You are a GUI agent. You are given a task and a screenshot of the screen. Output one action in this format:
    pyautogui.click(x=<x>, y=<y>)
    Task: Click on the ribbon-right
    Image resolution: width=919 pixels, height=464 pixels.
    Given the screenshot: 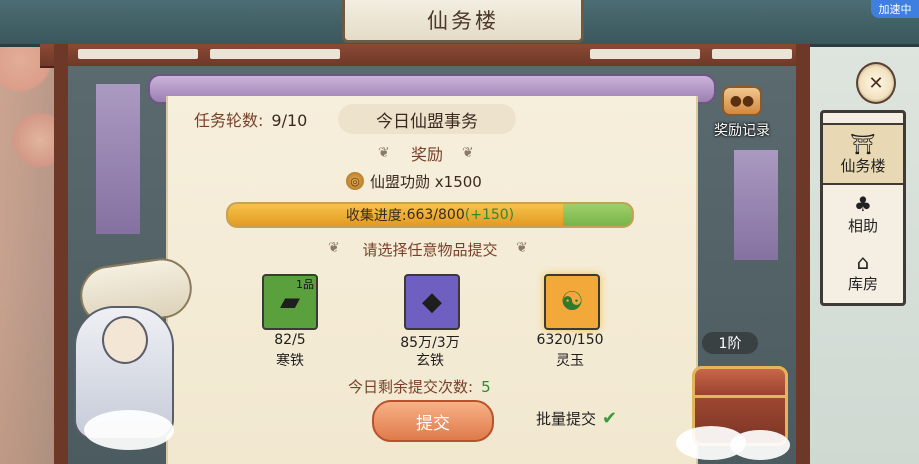 What is the action you would take?
    pyautogui.click(x=756, y=205)
    